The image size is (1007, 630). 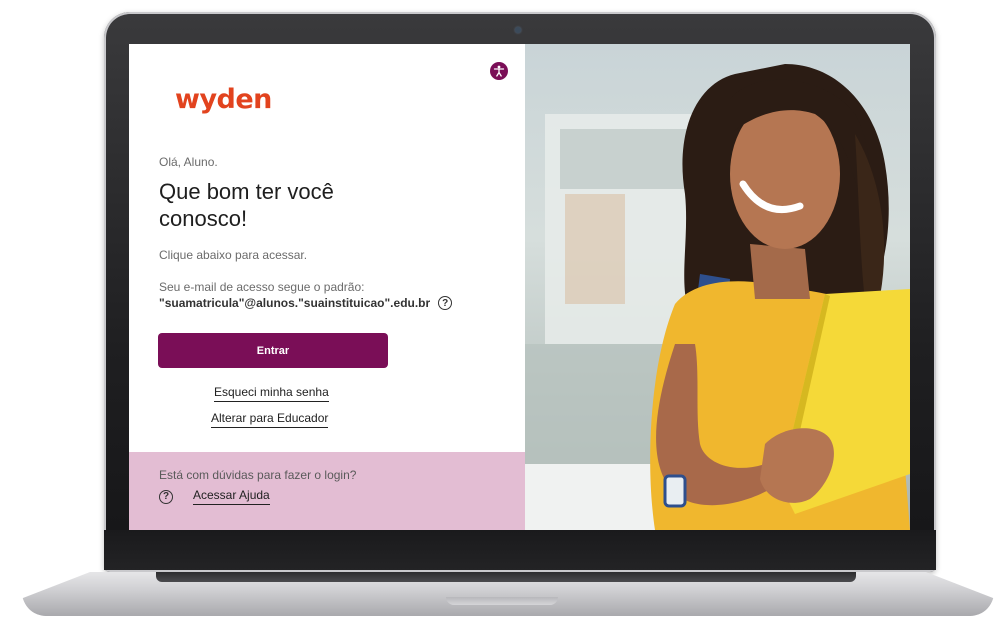 I want to click on laptop-hinge, so click(x=506, y=577).